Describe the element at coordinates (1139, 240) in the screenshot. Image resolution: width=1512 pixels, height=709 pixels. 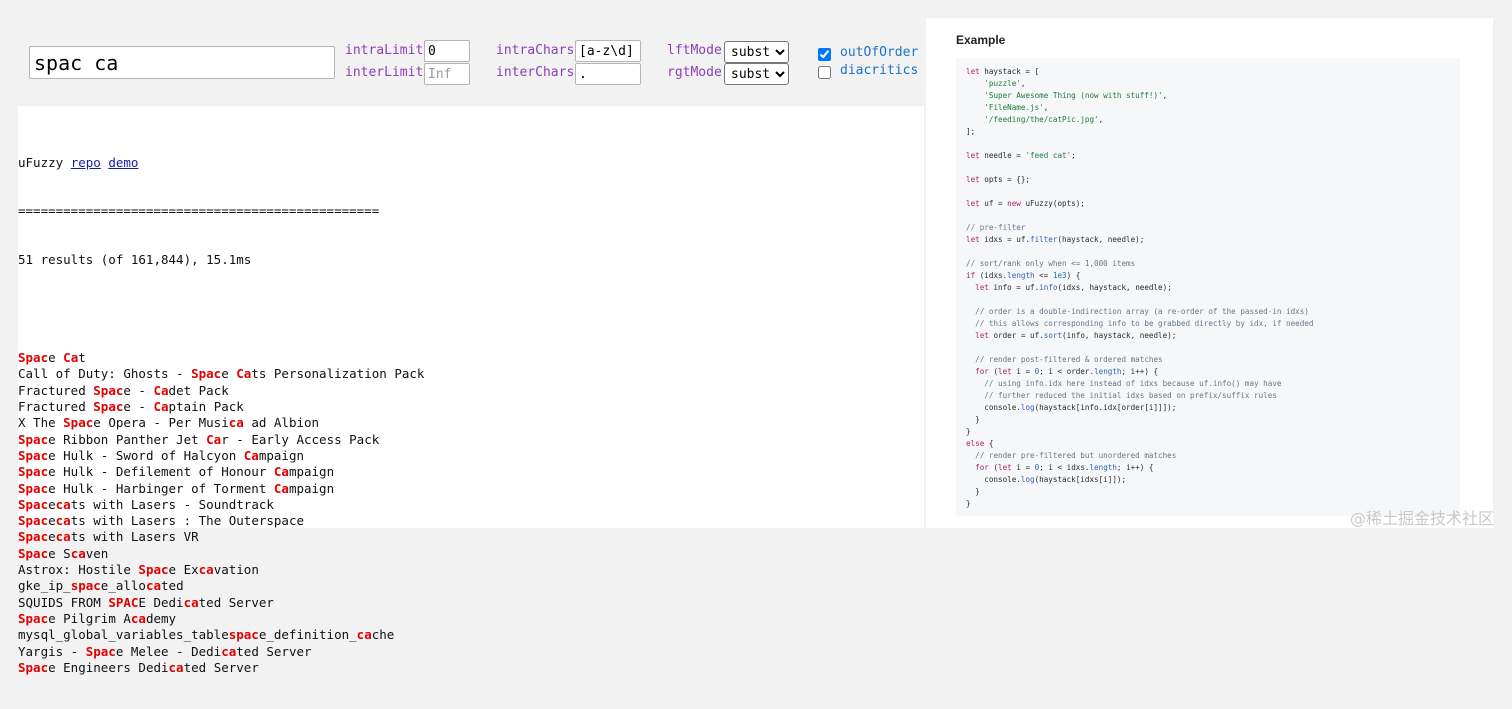
I see `code-line: let idxs = uf.filter(haystack, needle);` at that location.